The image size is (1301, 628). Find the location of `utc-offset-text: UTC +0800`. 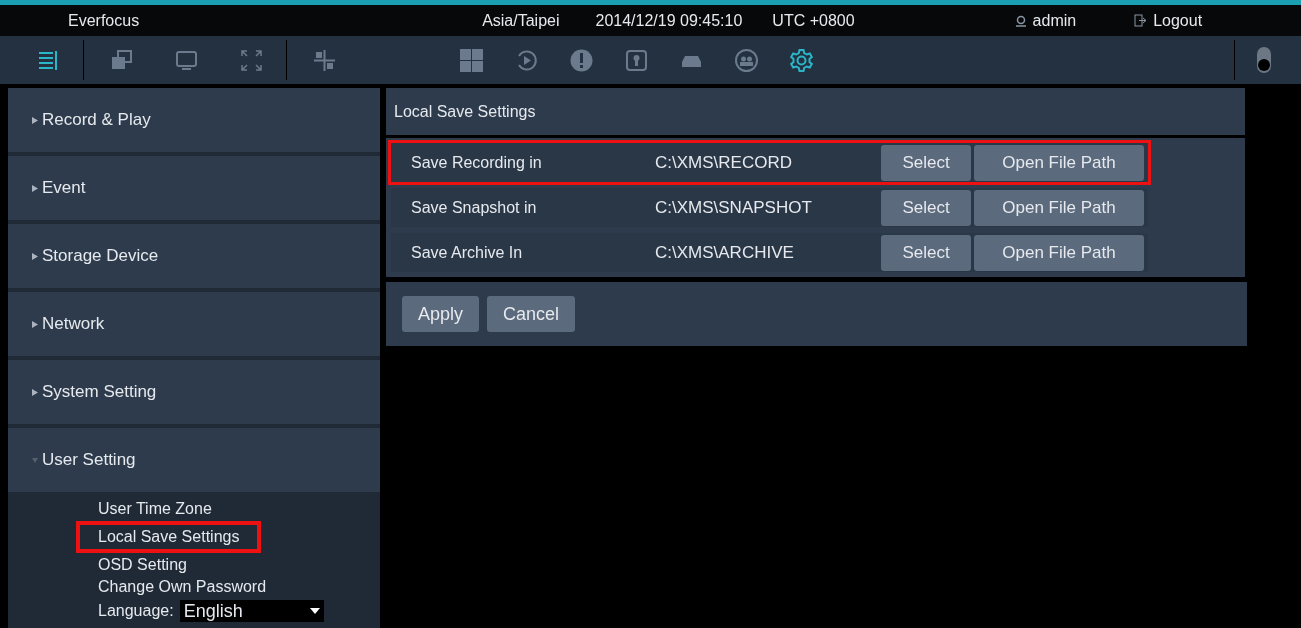

utc-offset-text: UTC +0800 is located at coordinates (813, 20).